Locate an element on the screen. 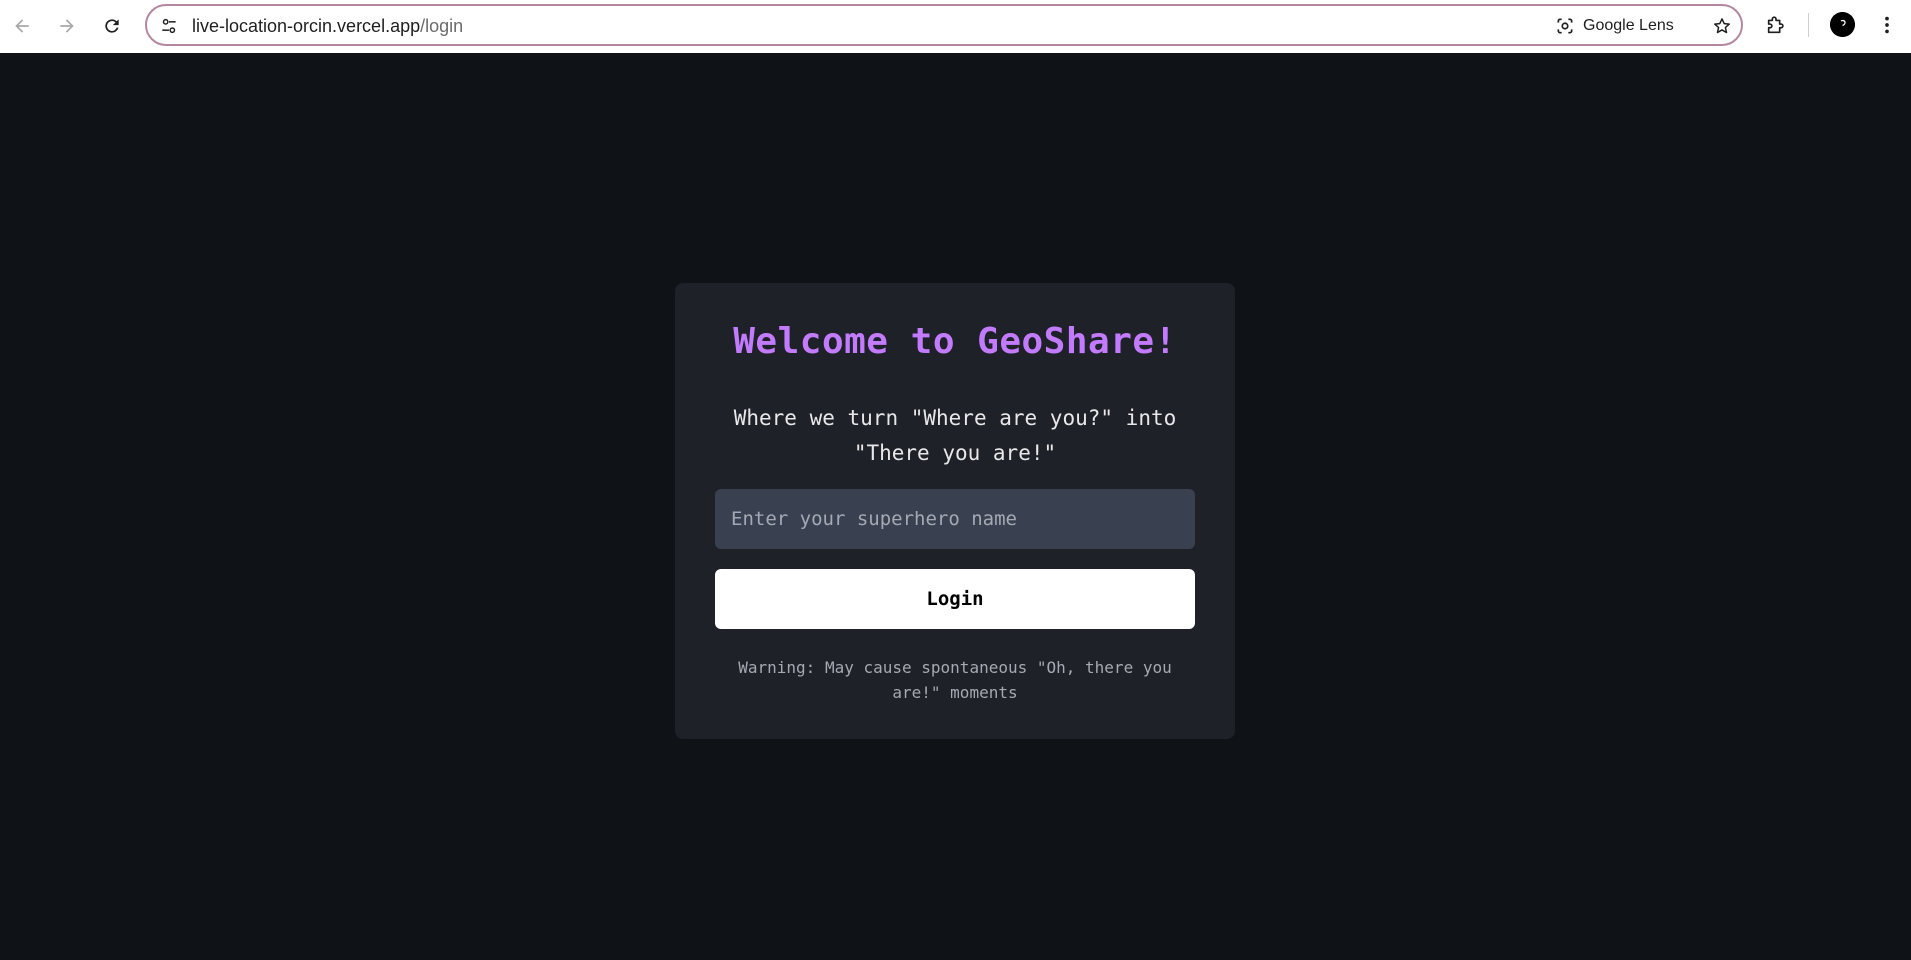 The image size is (1911, 960). avatar-icon is located at coordinates (1842, 24).